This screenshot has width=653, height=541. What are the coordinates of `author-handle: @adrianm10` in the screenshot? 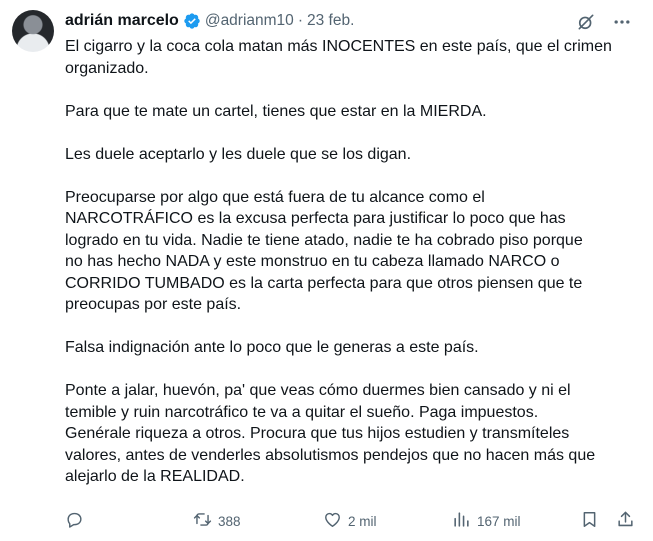 It's located at (249, 21).